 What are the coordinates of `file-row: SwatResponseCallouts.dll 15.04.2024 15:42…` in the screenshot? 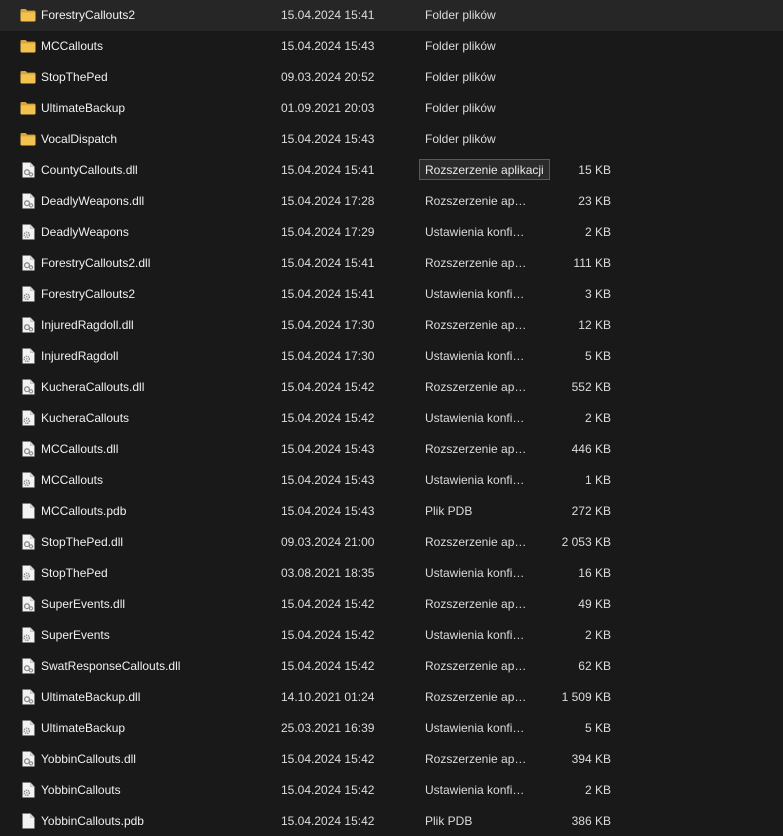 It's located at (391, 666).